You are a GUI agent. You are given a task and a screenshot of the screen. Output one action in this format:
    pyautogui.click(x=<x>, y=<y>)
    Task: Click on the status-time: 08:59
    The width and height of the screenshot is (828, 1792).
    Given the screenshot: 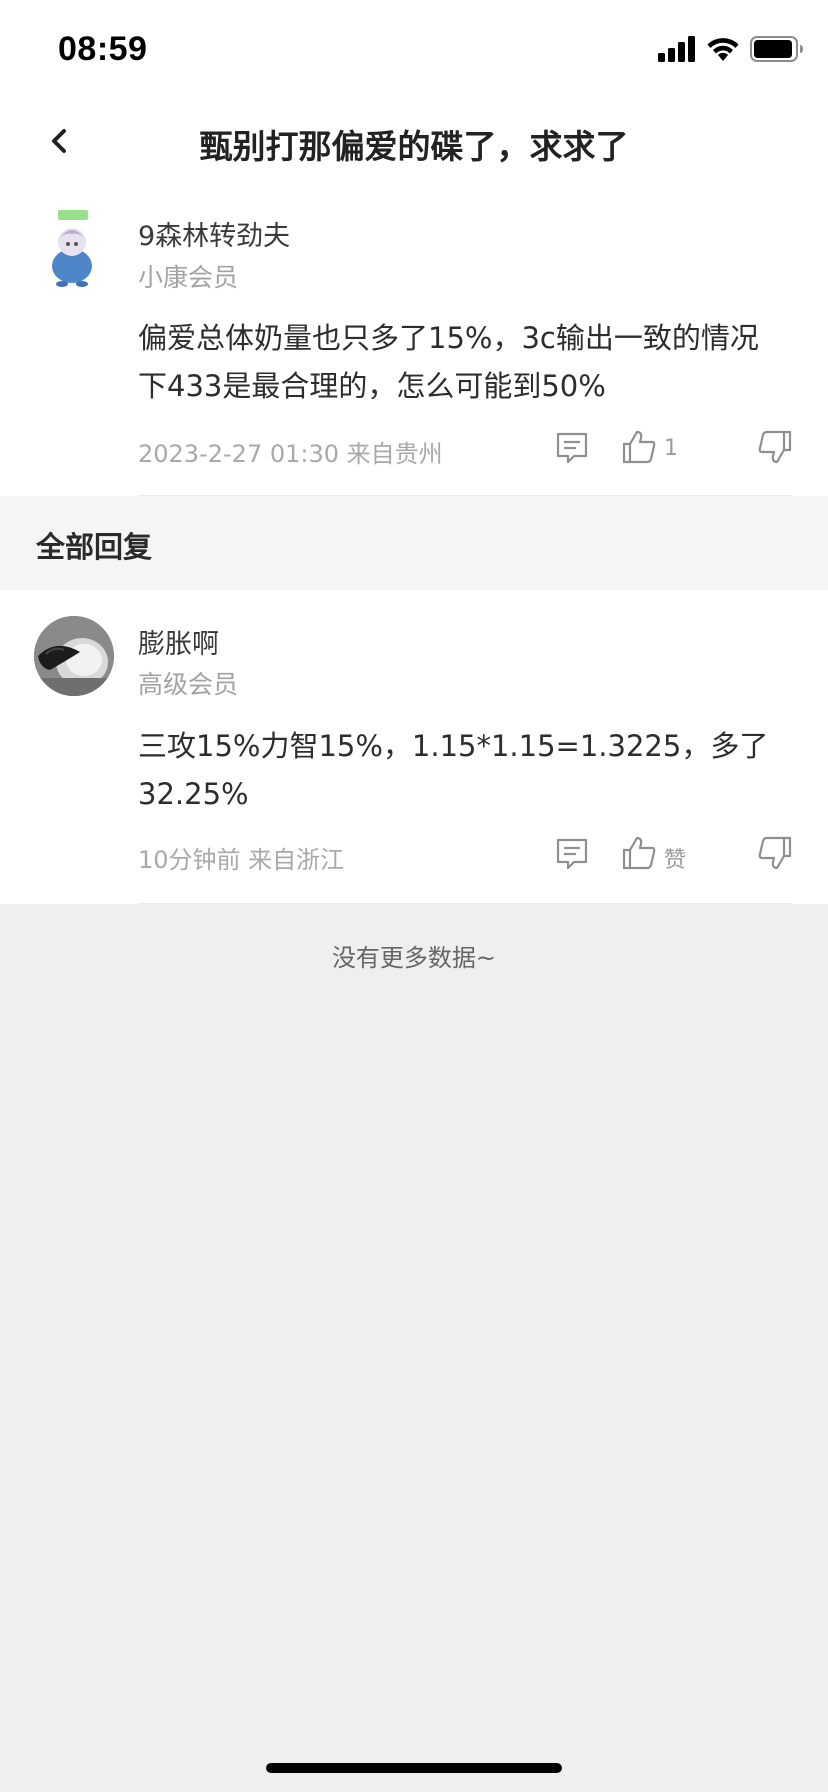 What is the action you would take?
    pyautogui.click(x=103, y=49)
    